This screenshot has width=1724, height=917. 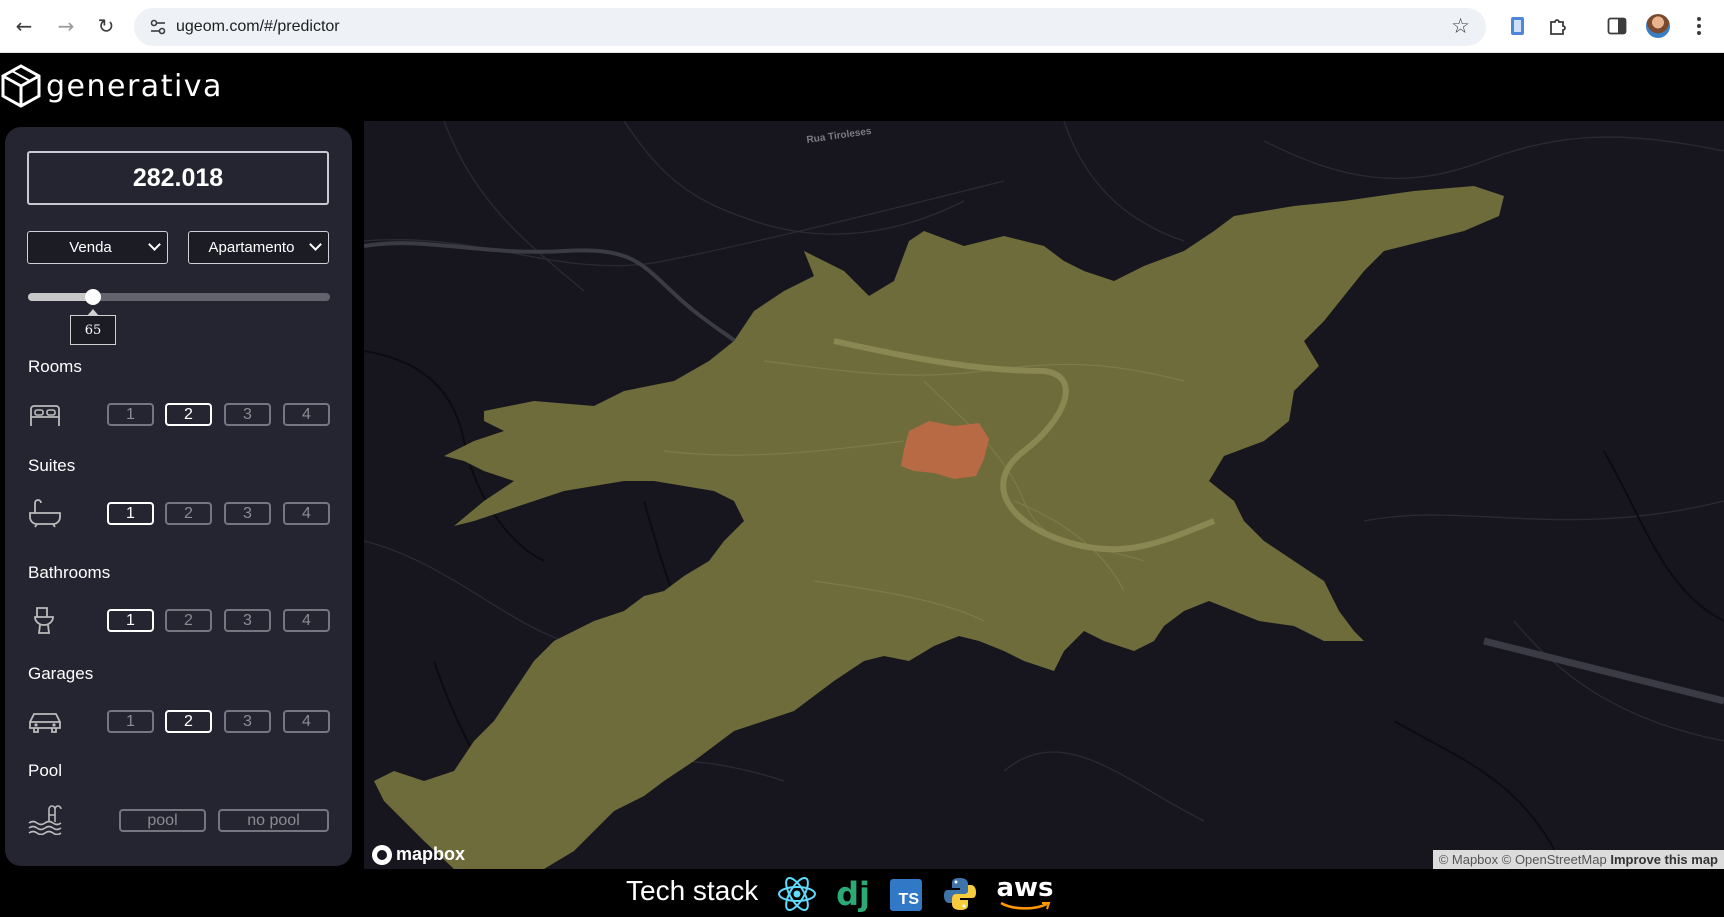 I want to click on aws-icon: aws, so click(x=1025, y=894).